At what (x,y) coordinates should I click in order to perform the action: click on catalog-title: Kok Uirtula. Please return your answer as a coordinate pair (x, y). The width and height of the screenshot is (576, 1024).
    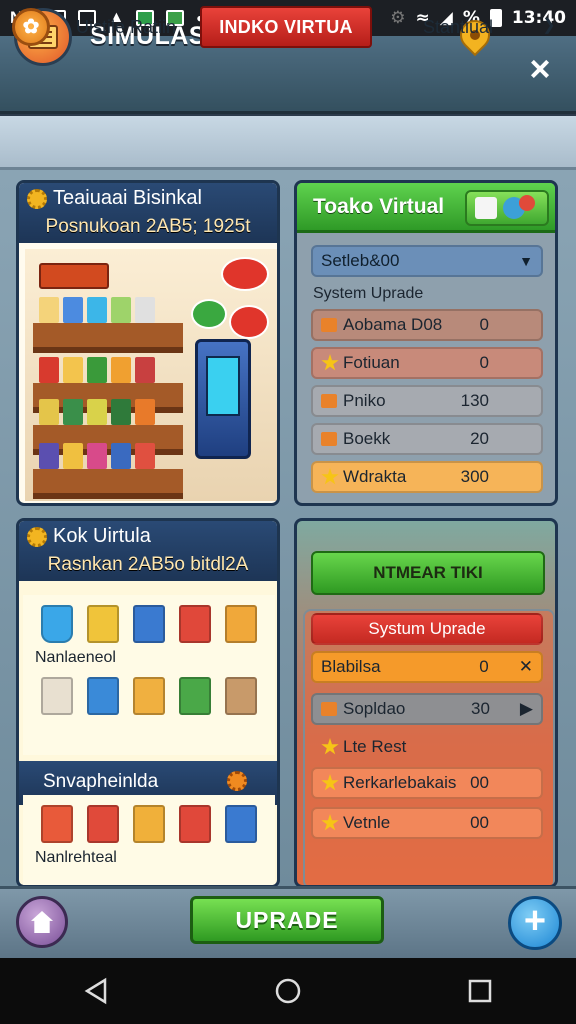
    Looking at the image, I should click on (102, 536).